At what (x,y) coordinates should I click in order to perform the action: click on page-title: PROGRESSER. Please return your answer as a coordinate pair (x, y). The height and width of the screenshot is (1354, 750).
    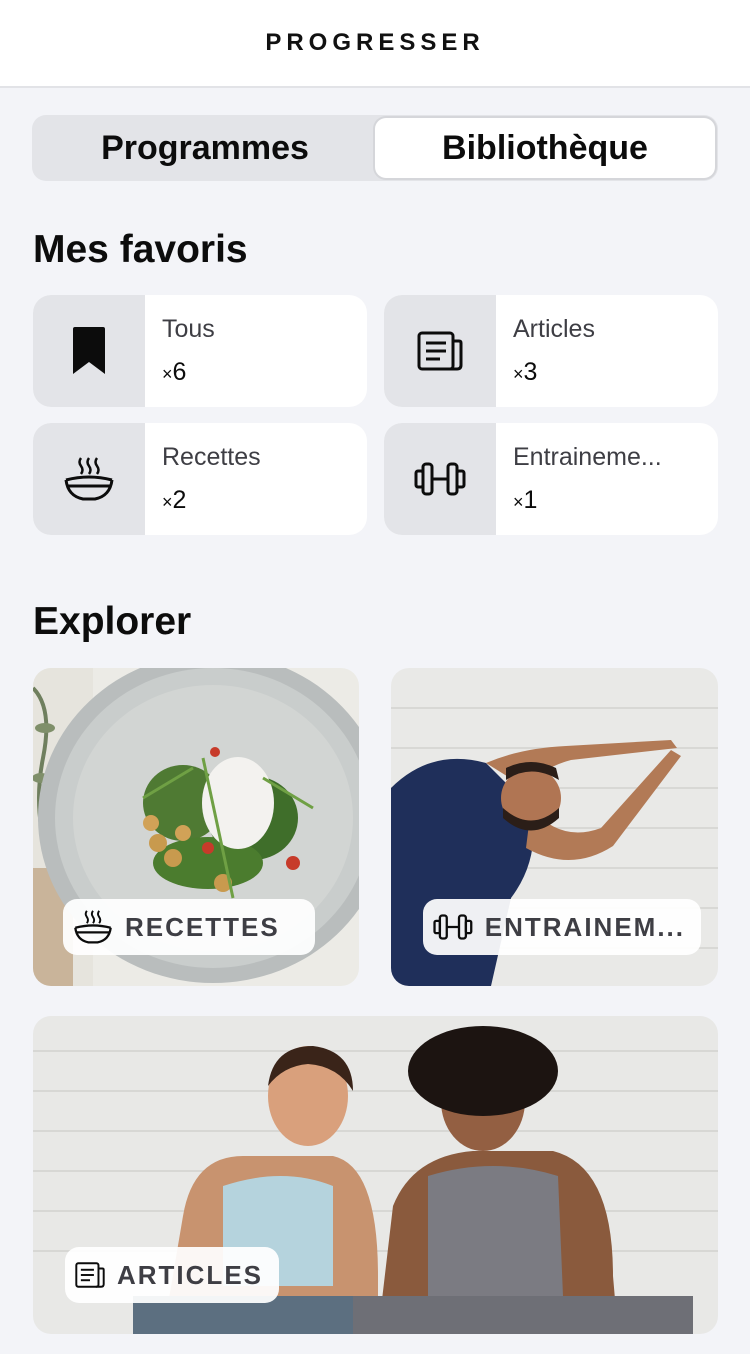
    Looking at the image, I should click on (375, 42).